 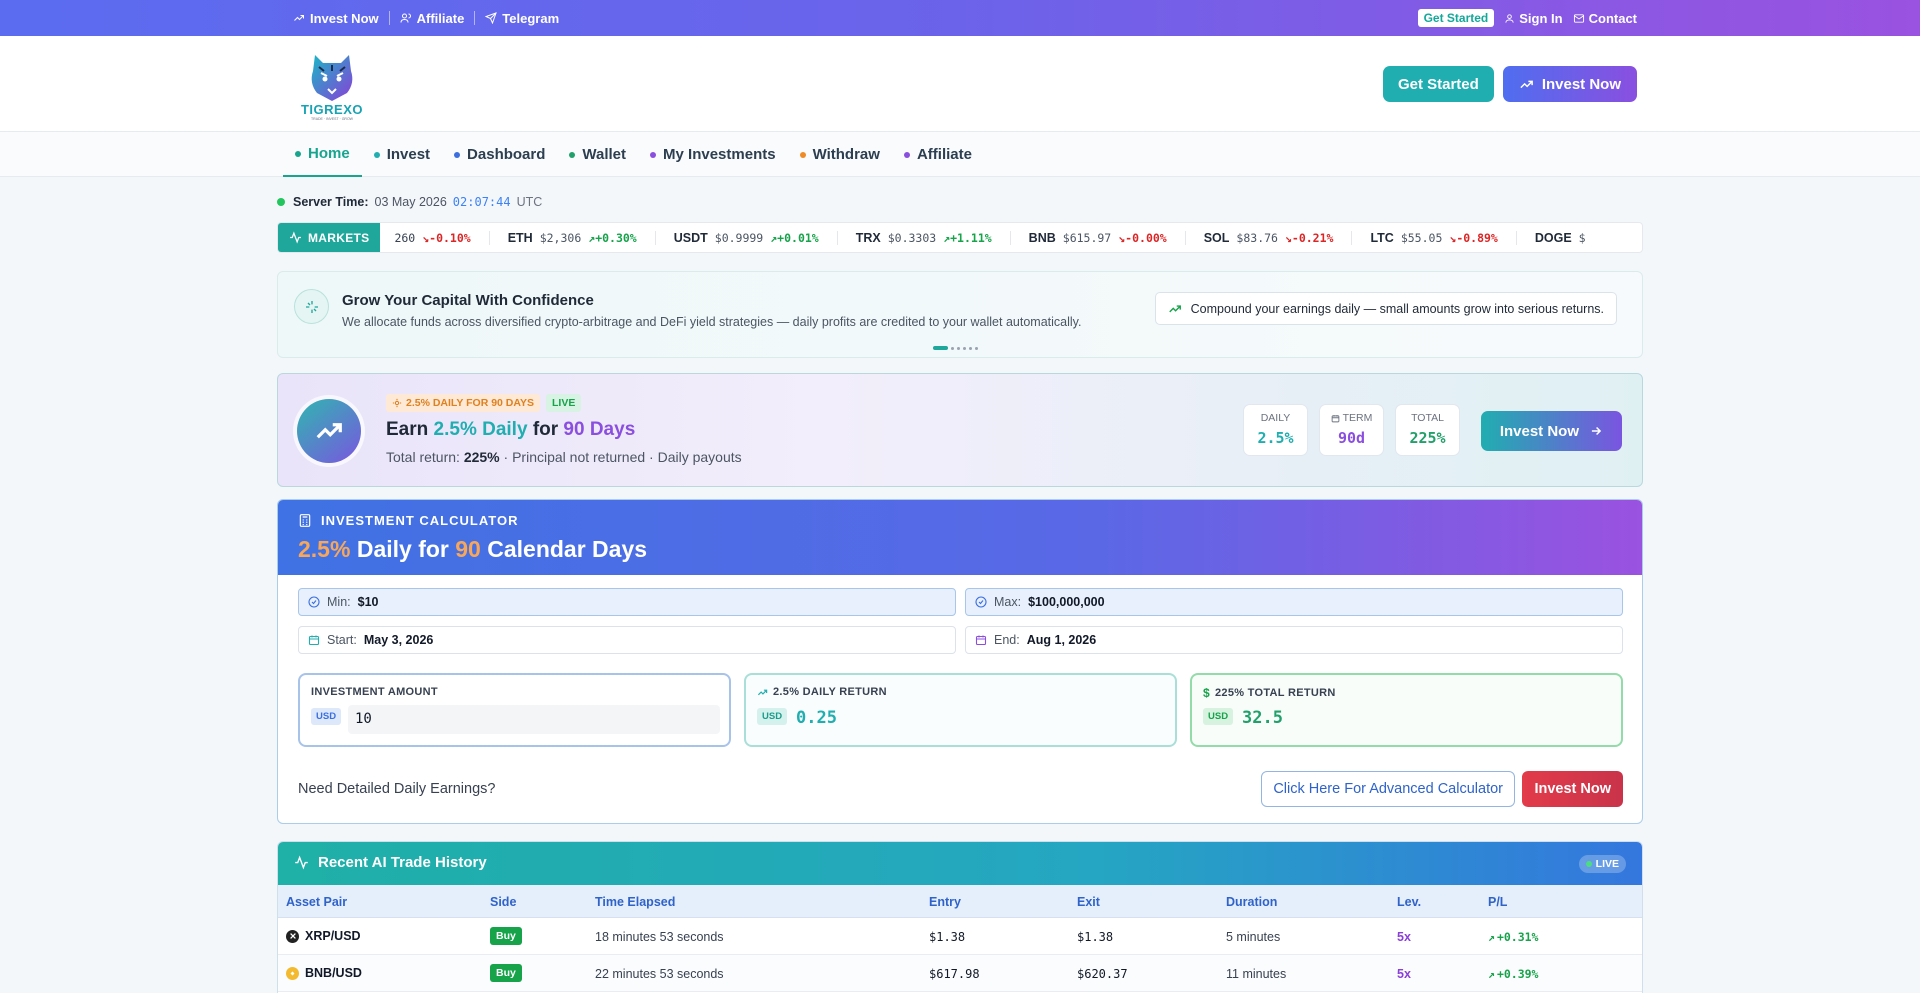 What do you see at coordinates (408, 520) in the screenshot?
I see `calculator-caption: INVESTMENT CALCULATOR` at bounding box center [408, 520].